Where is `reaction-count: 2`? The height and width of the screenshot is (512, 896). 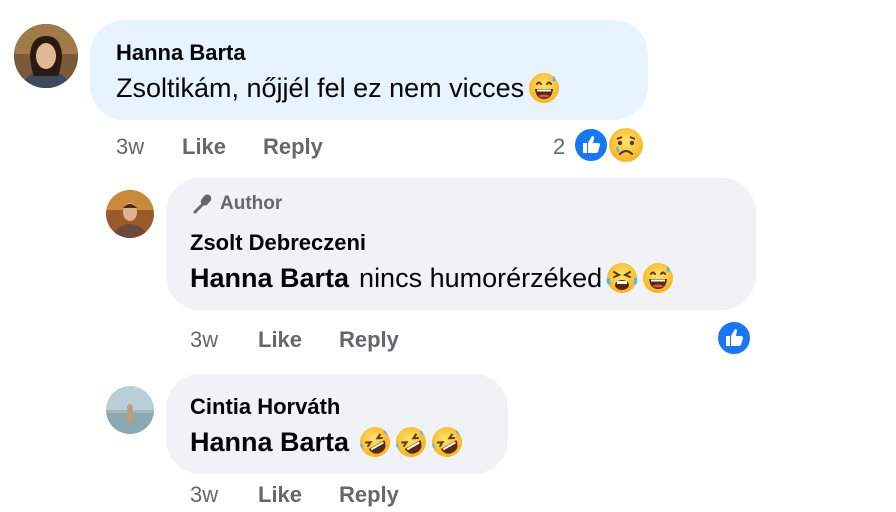 reaction-count: 2 is located at coordinates (559, 146).